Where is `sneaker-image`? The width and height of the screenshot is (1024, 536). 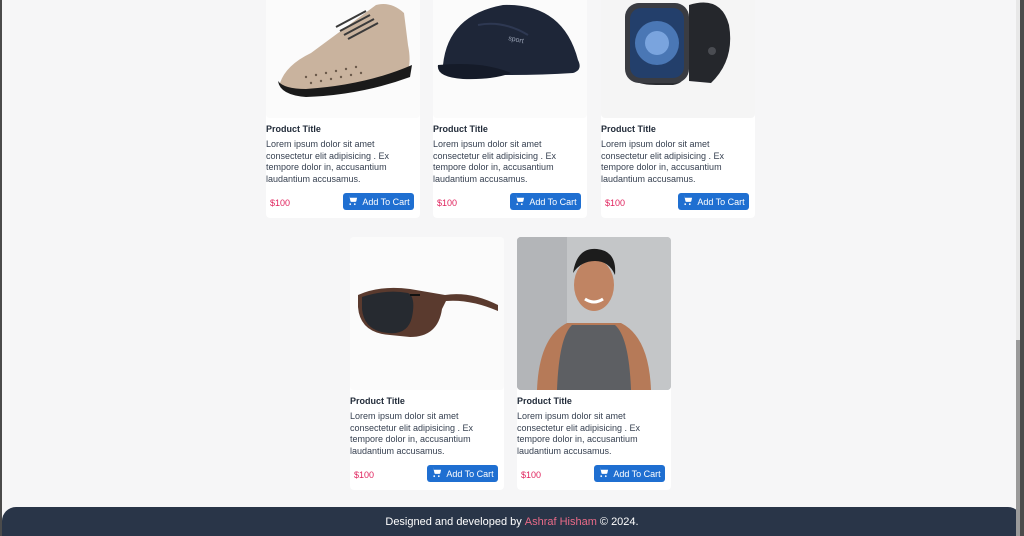 sneaker-image is located at coordinates (343, 59).